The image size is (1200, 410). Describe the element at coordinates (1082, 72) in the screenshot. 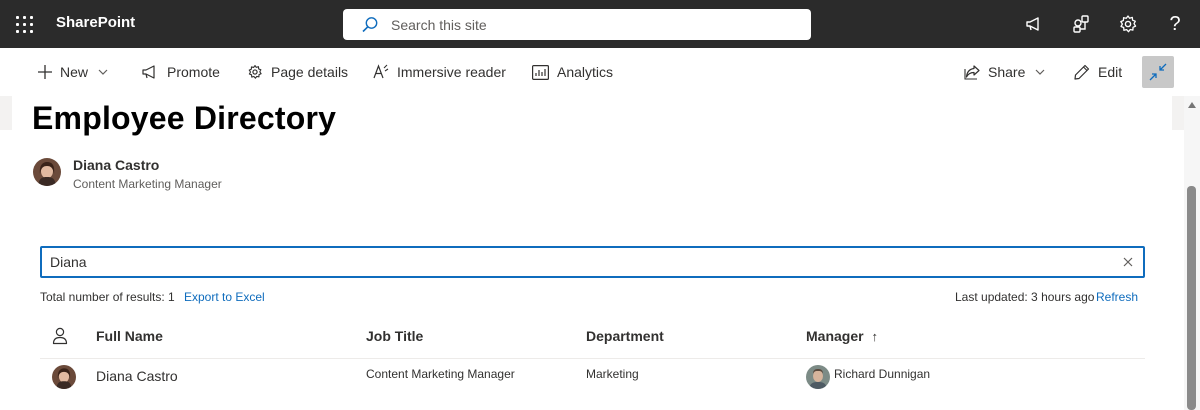

I see `pencil-icon` at that location.